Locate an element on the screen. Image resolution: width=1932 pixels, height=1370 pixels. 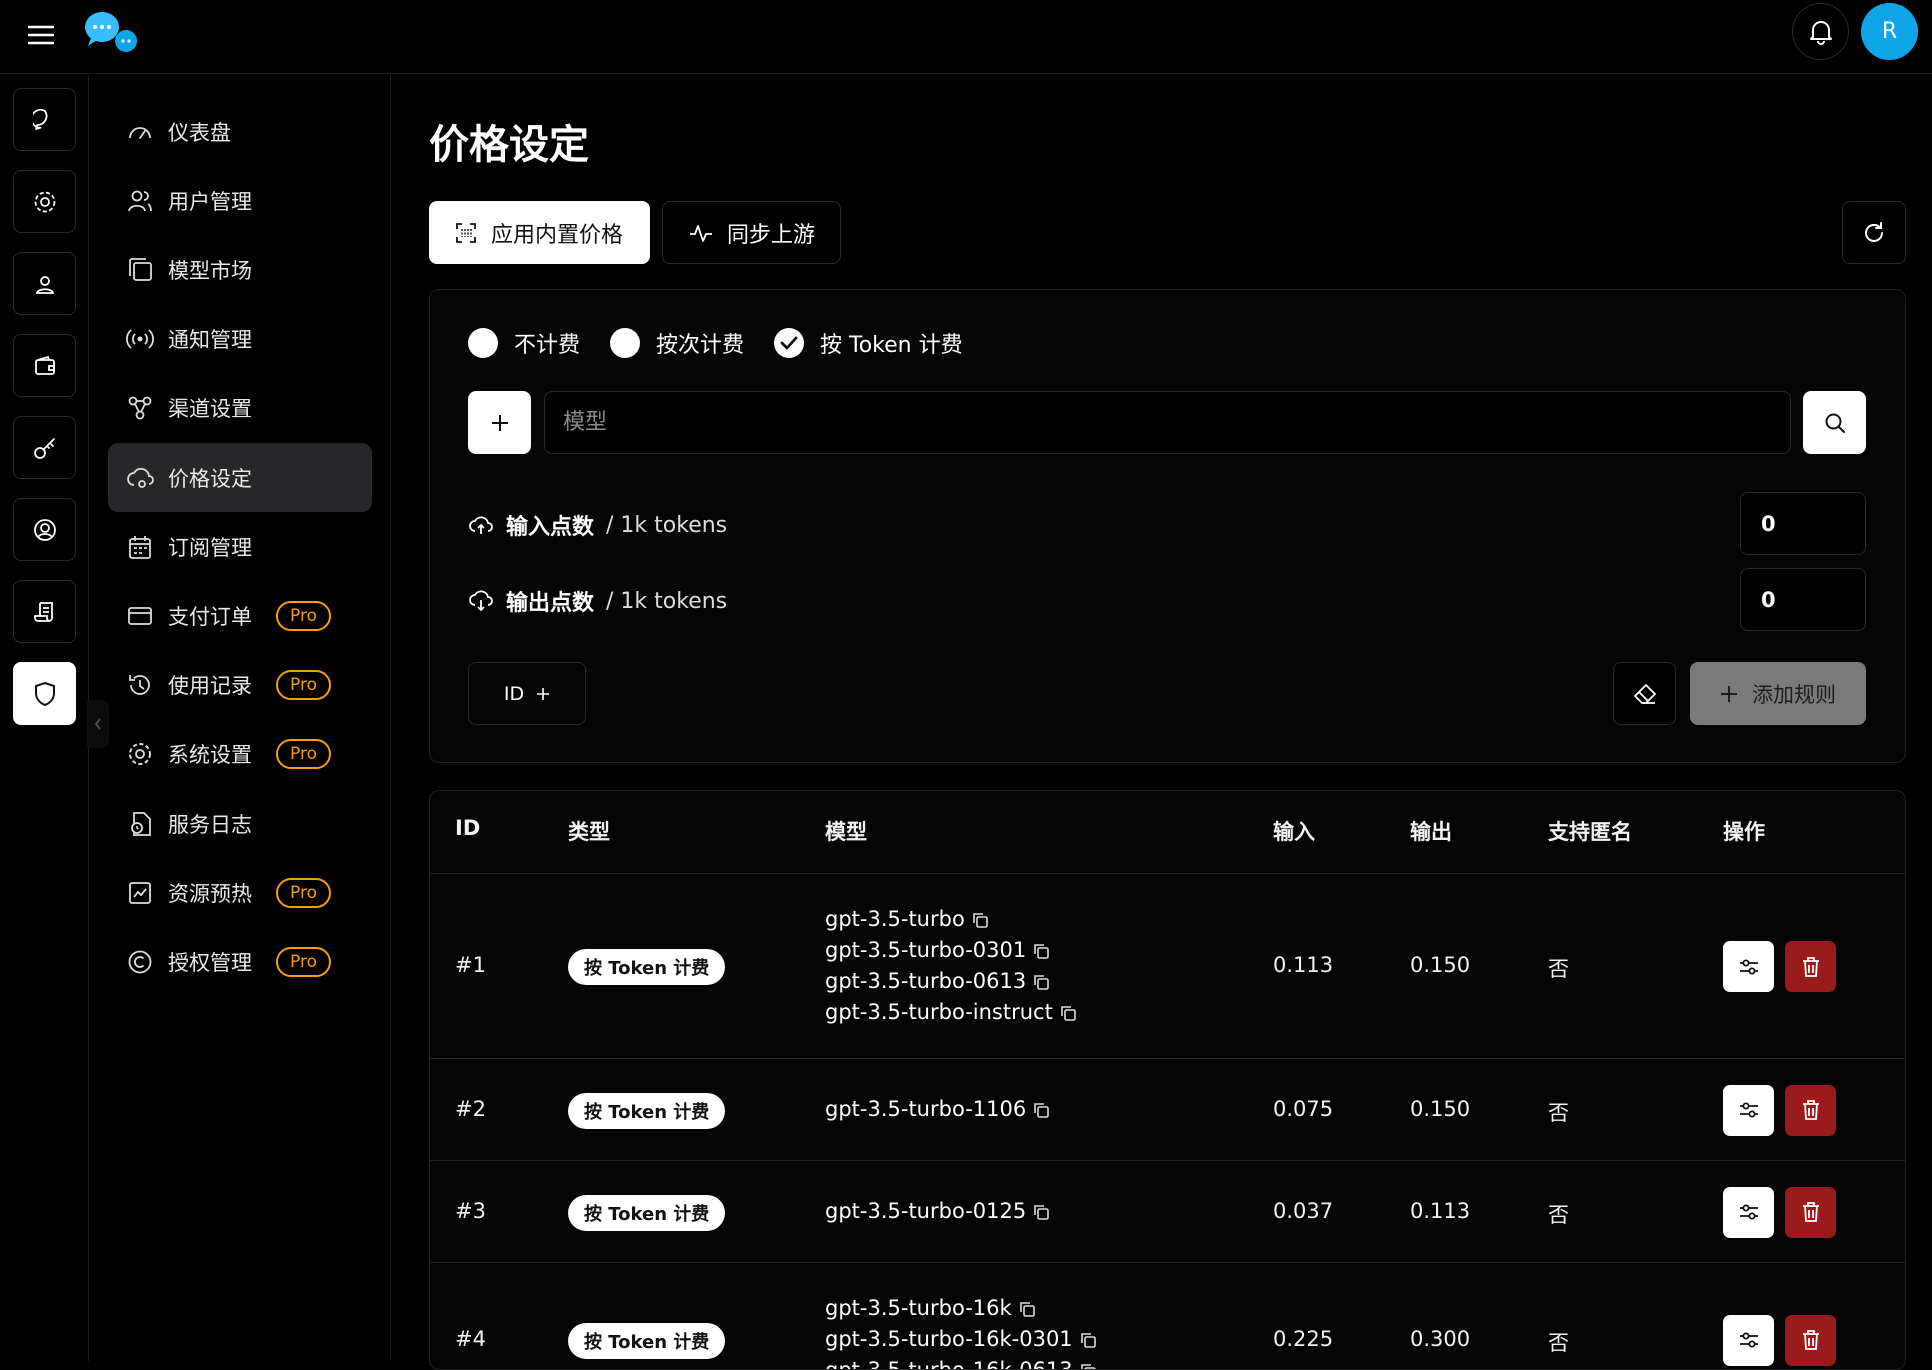
sliders-icon is located at coordinates (1749, 1340).